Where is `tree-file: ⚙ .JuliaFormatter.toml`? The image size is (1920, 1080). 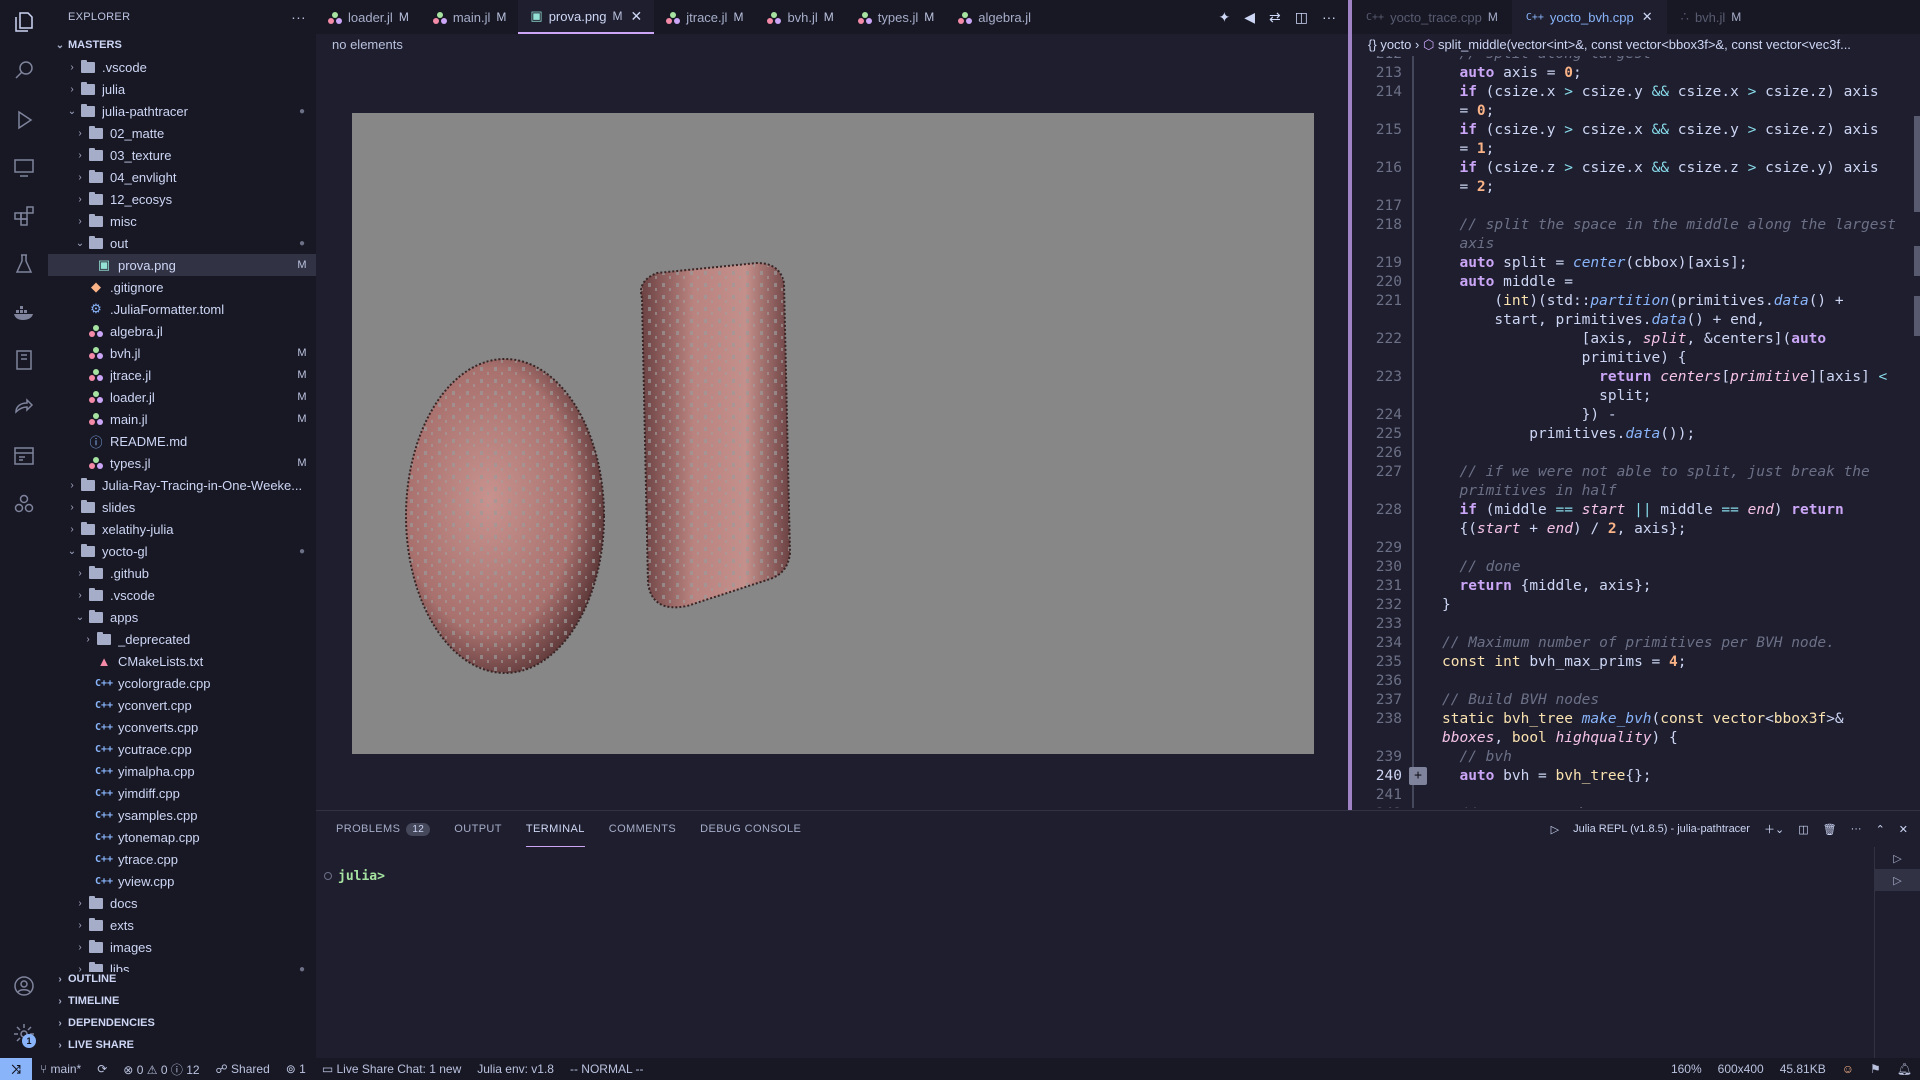
tree-file: ⚙ .JuliaFormatter.toml is located at coordinates (182, 309).